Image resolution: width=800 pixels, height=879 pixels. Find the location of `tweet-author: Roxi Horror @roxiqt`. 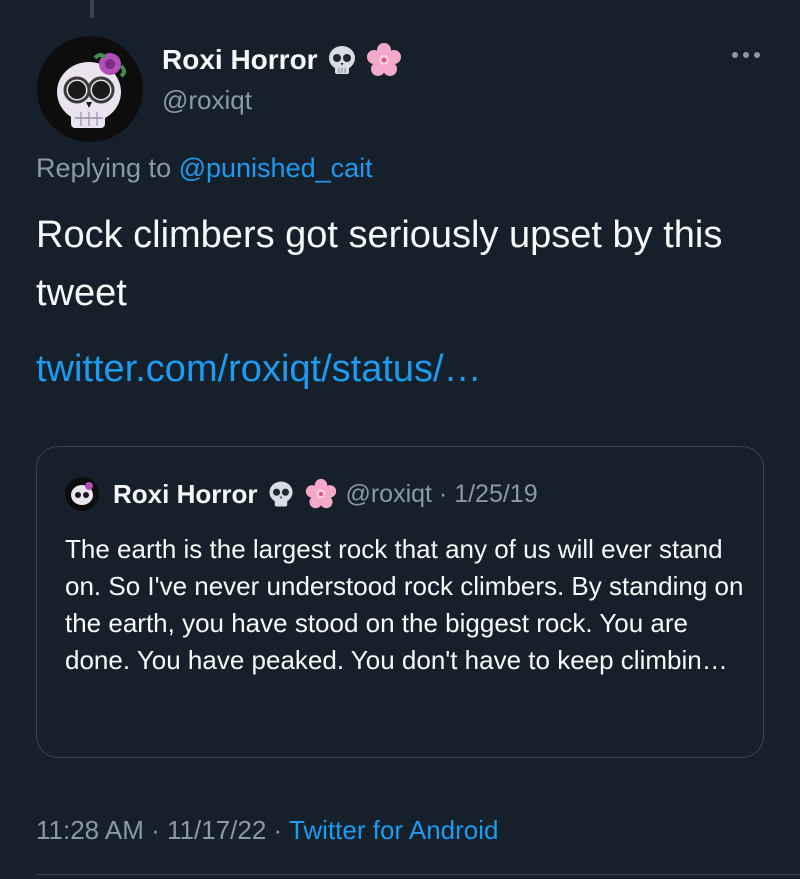

tweet-author: Roxi Horror @roxiqt is located at coordinates (282, 79).